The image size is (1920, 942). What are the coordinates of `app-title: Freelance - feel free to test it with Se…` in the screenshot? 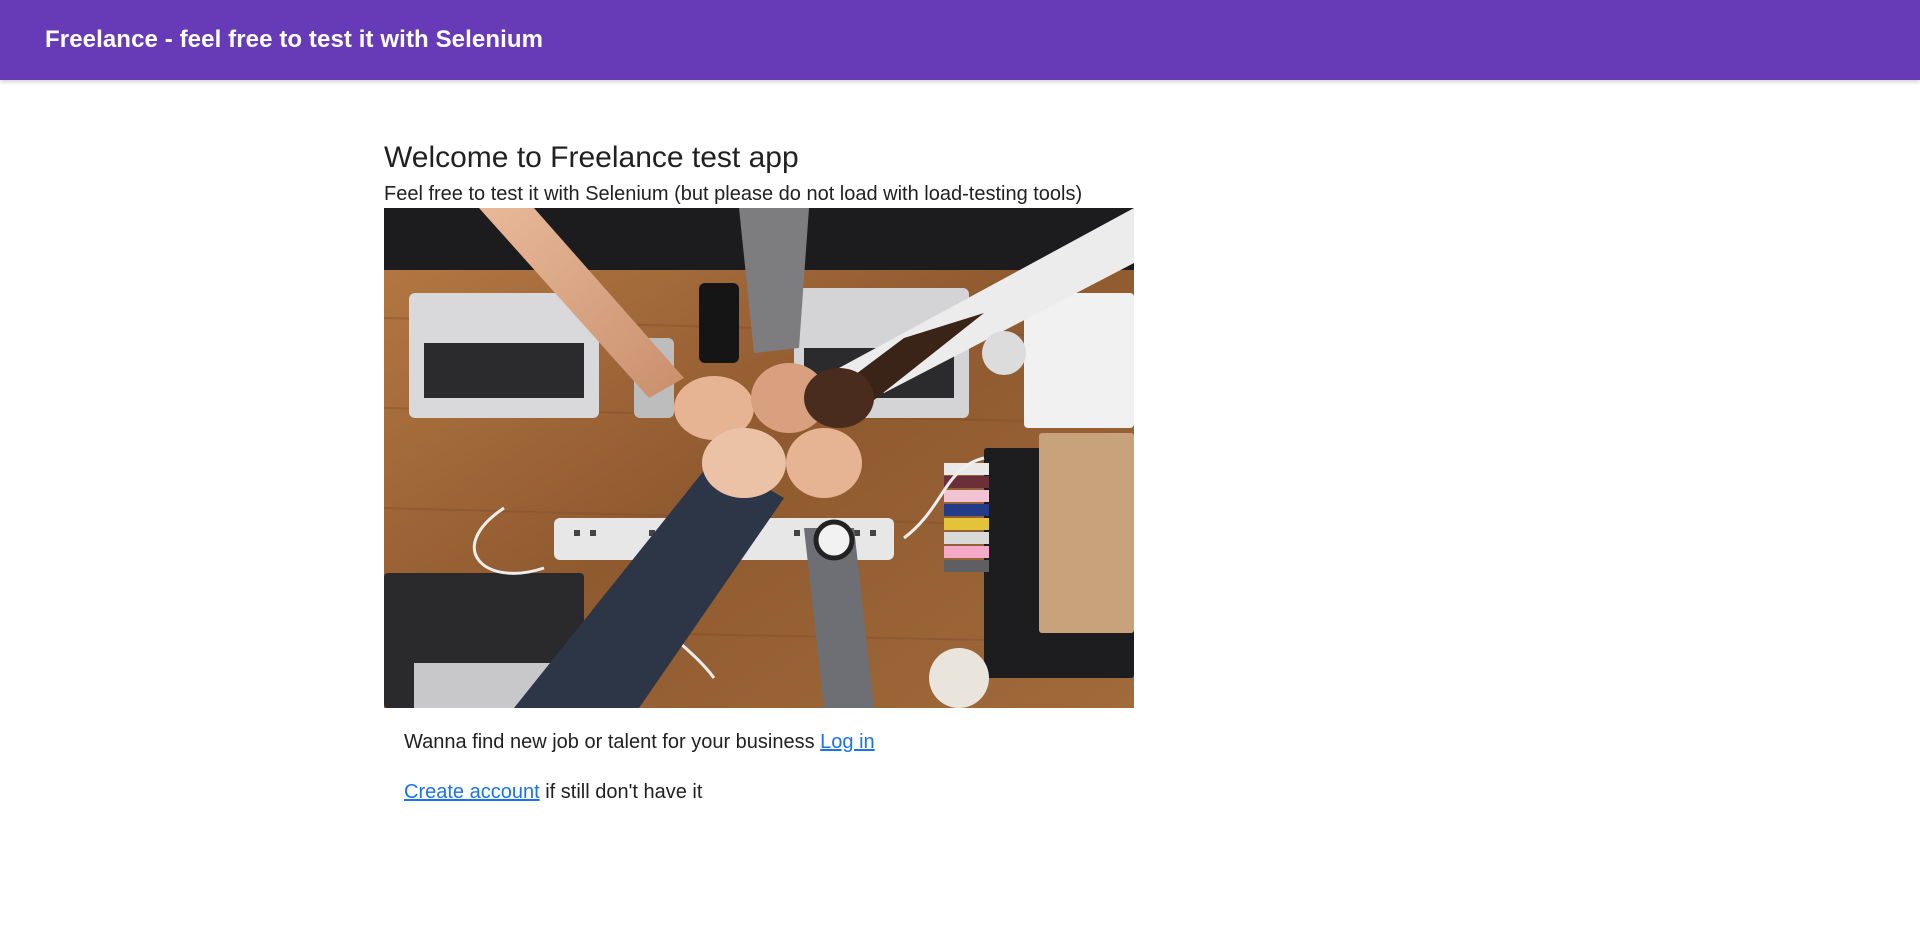 It's located at (294, 39).